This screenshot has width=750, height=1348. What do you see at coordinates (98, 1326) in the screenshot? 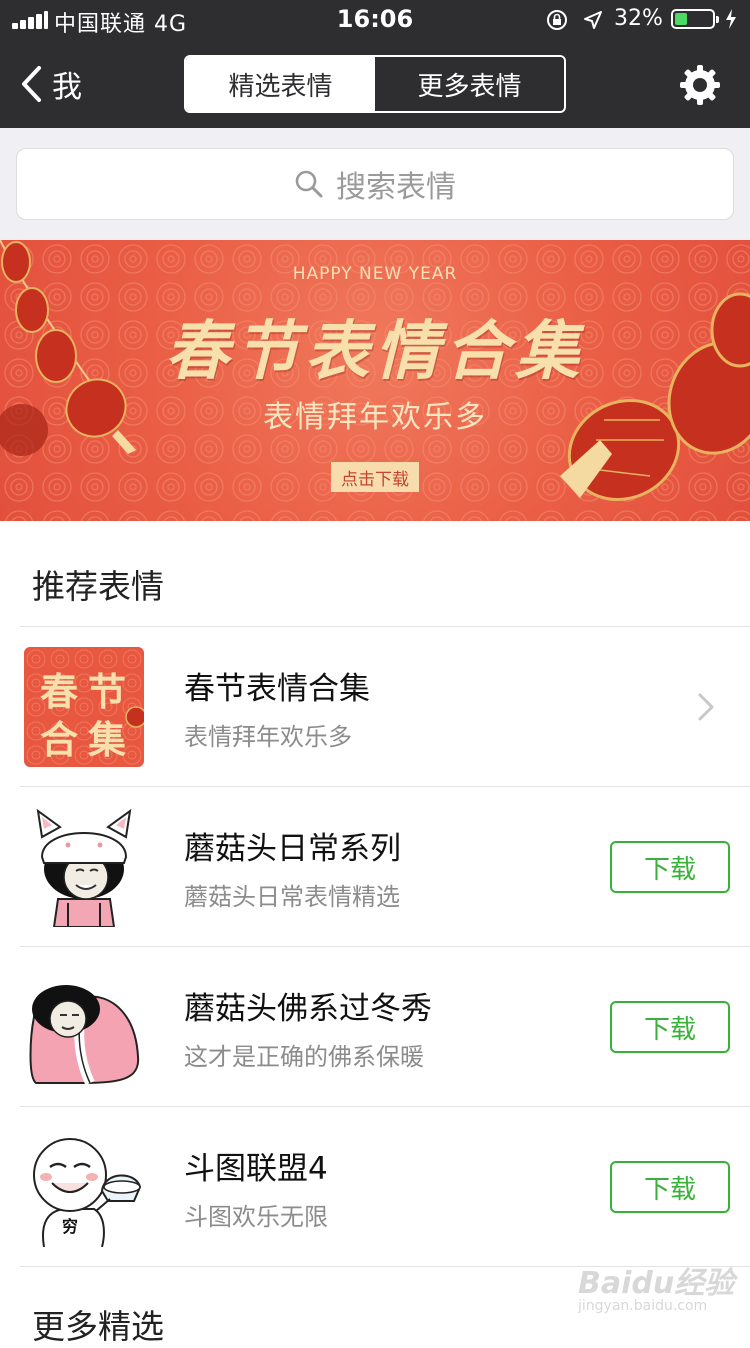
I see `section-title-more: 更多精选` at bounding box center [98, 1326].